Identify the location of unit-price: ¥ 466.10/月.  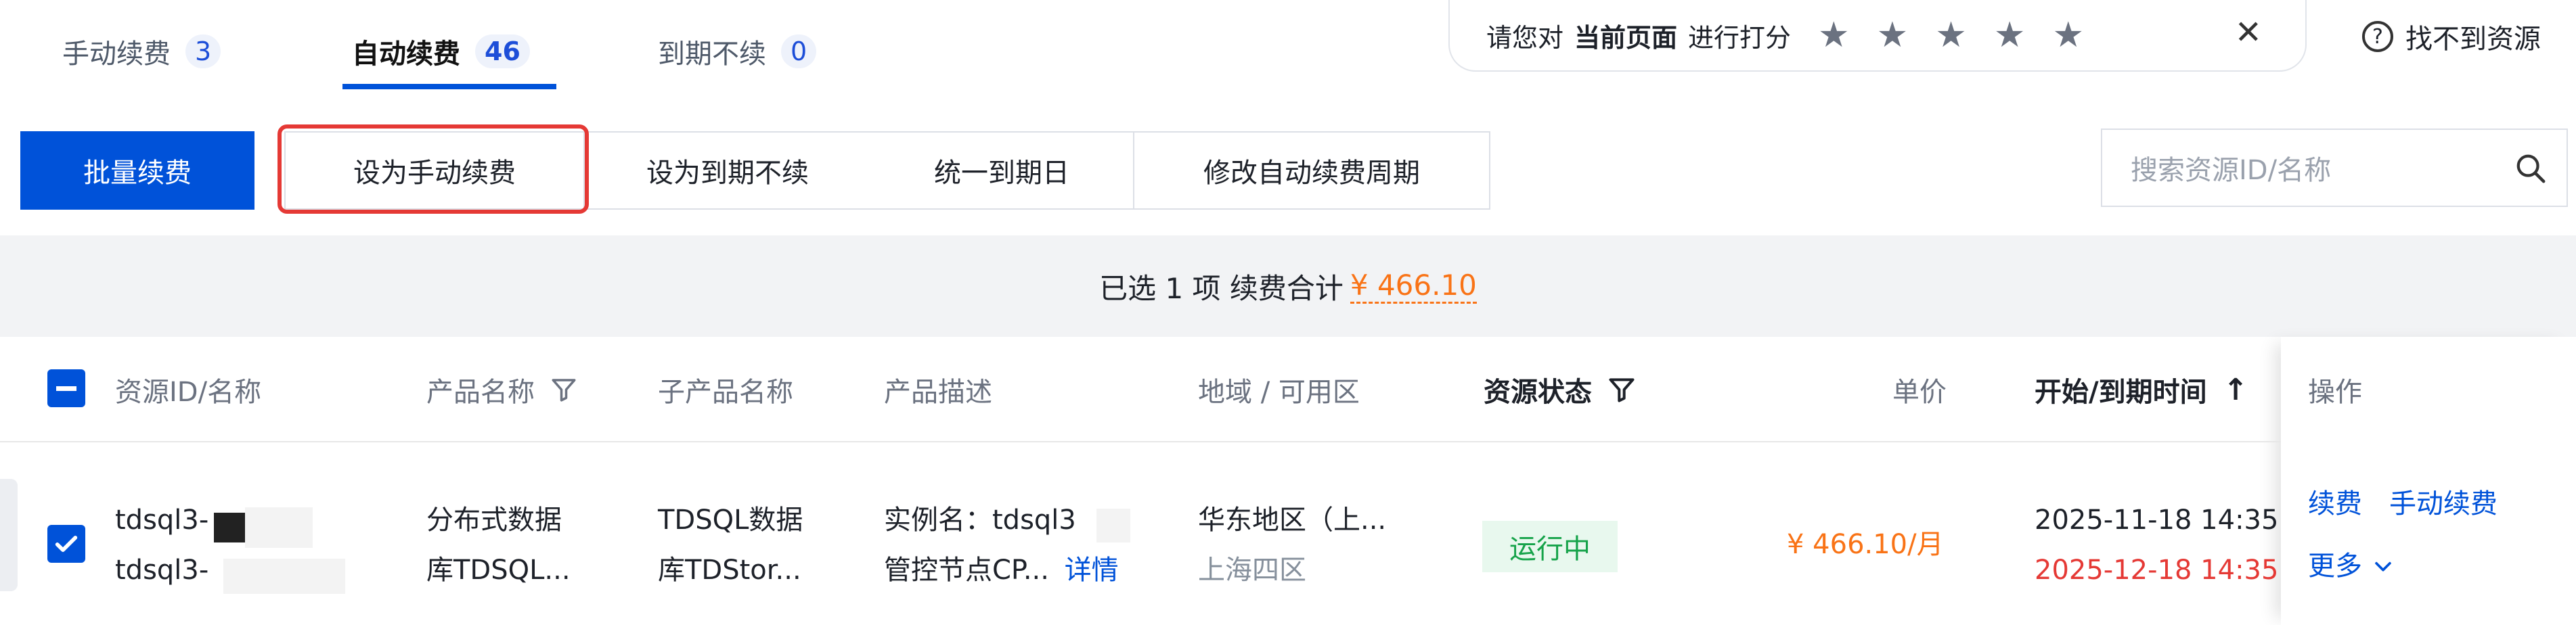
(1865, 544).